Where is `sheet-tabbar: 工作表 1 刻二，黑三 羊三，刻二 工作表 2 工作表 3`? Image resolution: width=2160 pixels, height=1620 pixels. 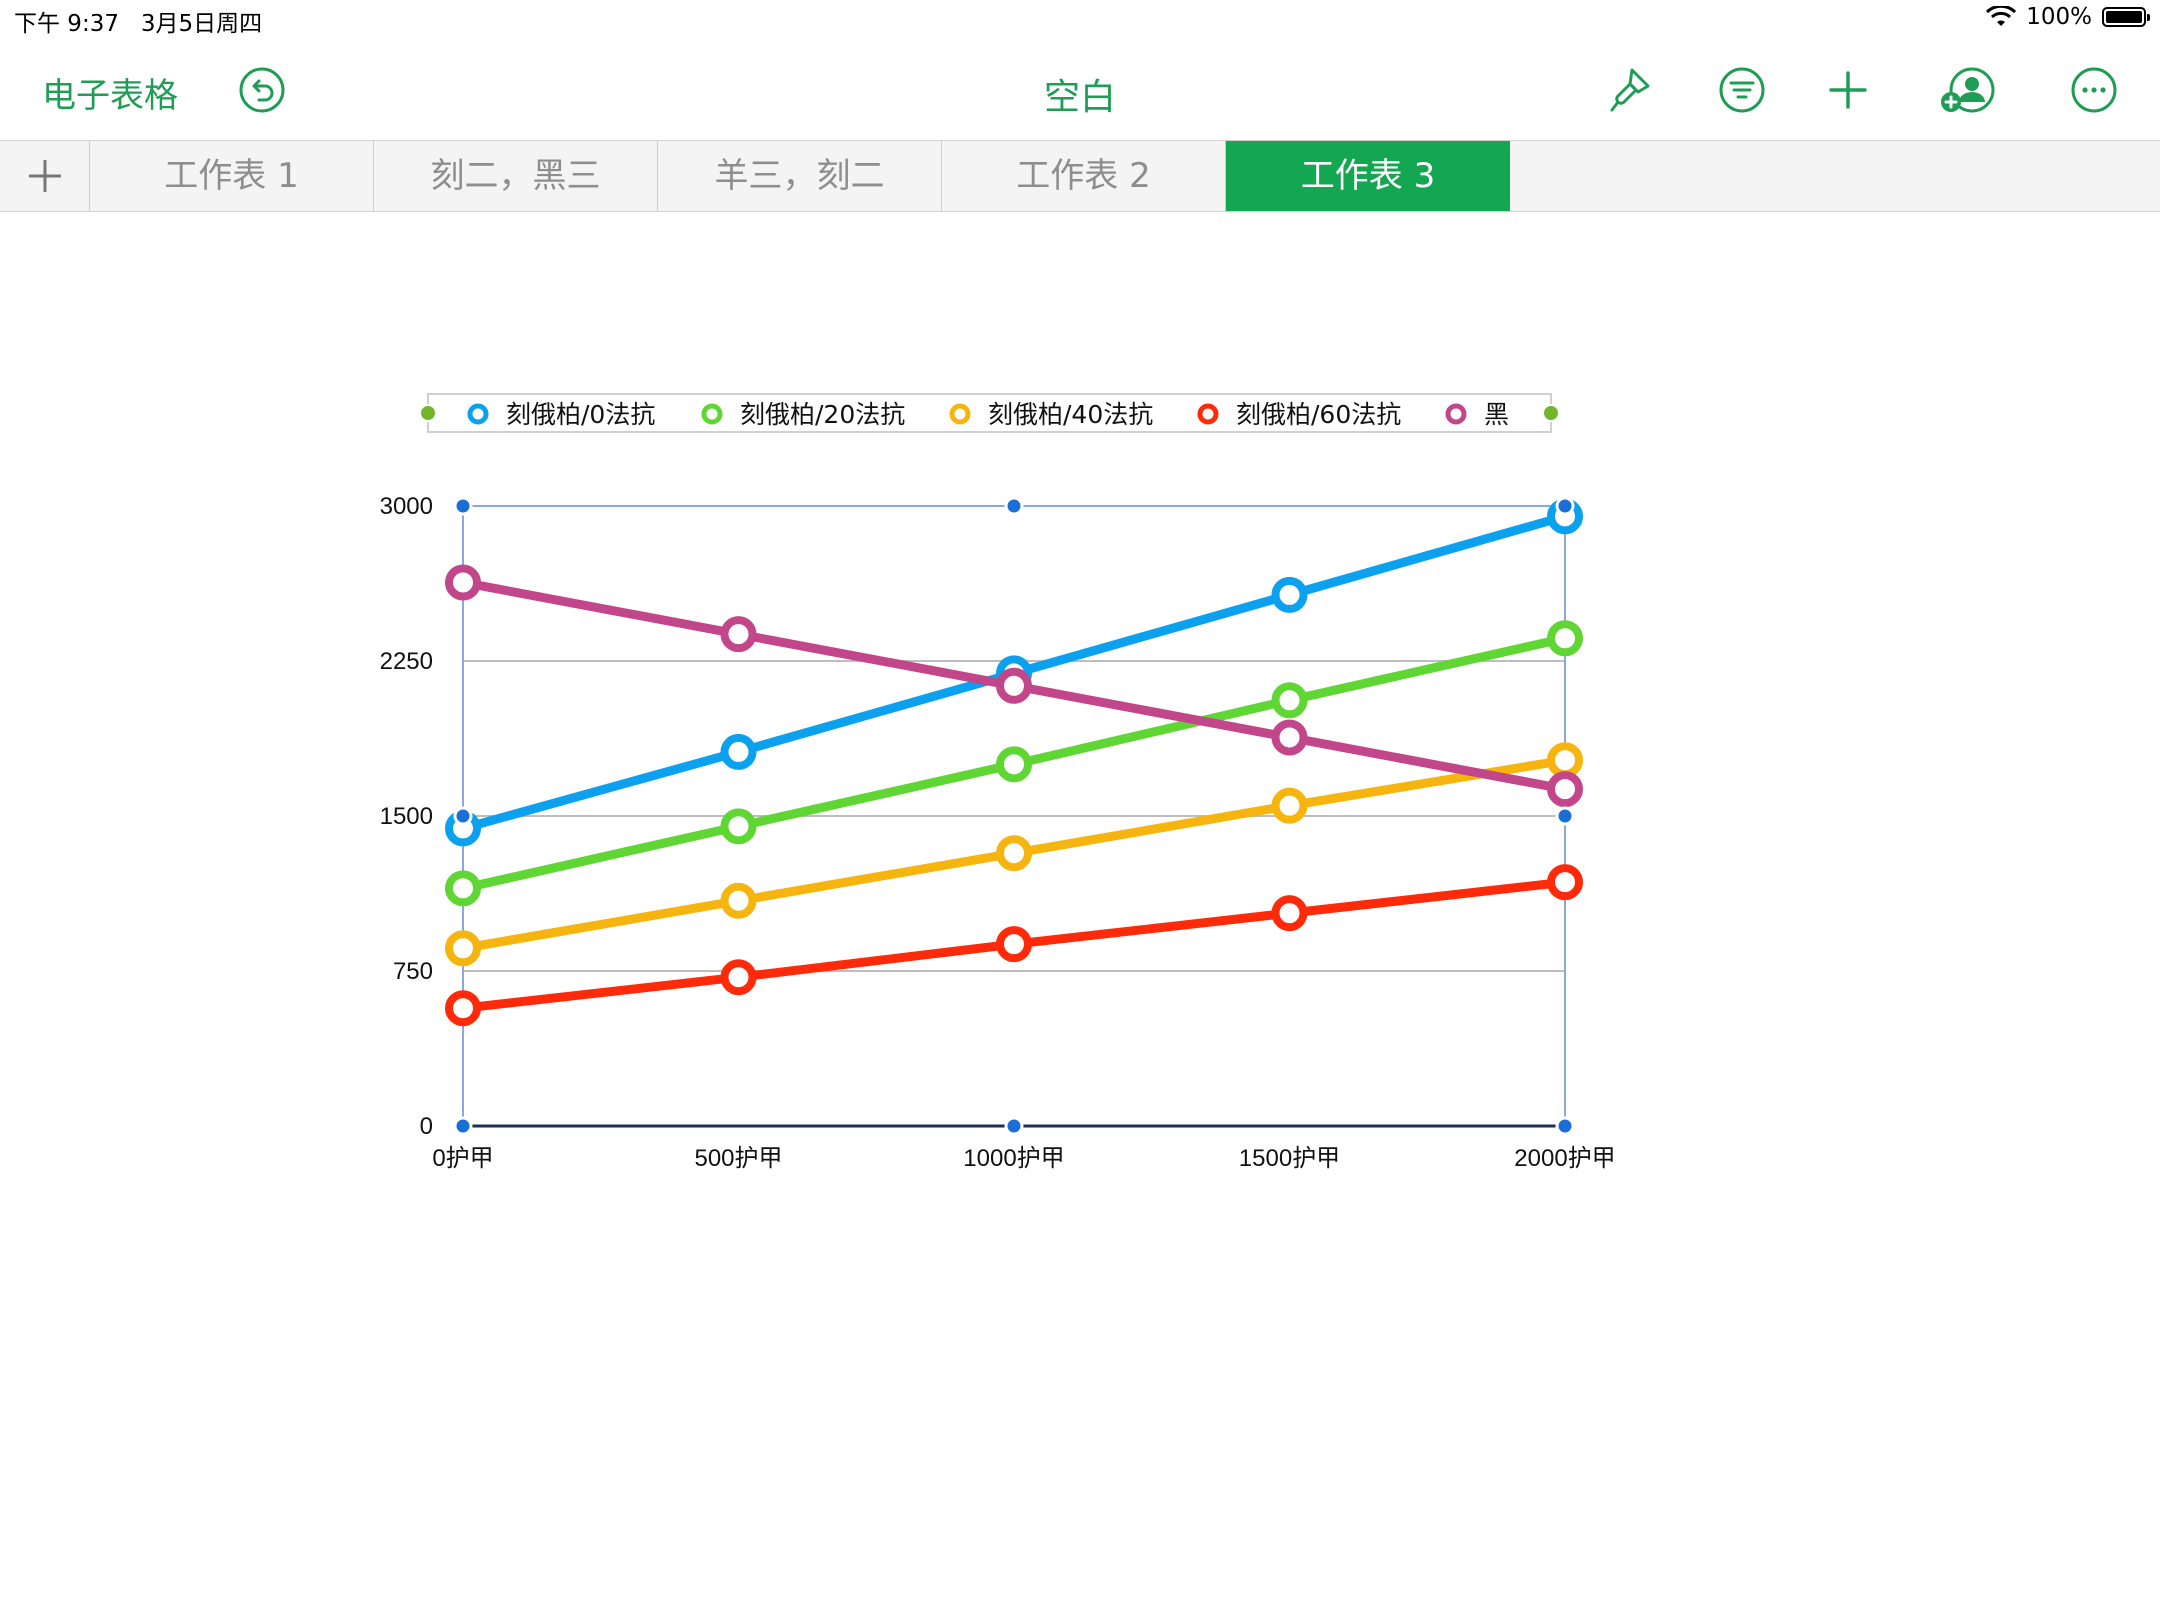 sheet-tabbar: 工作表 1 刻二，黑三 羊三，刻二 工作表 2 工作表 3 is located at coordinates (1080, 176).